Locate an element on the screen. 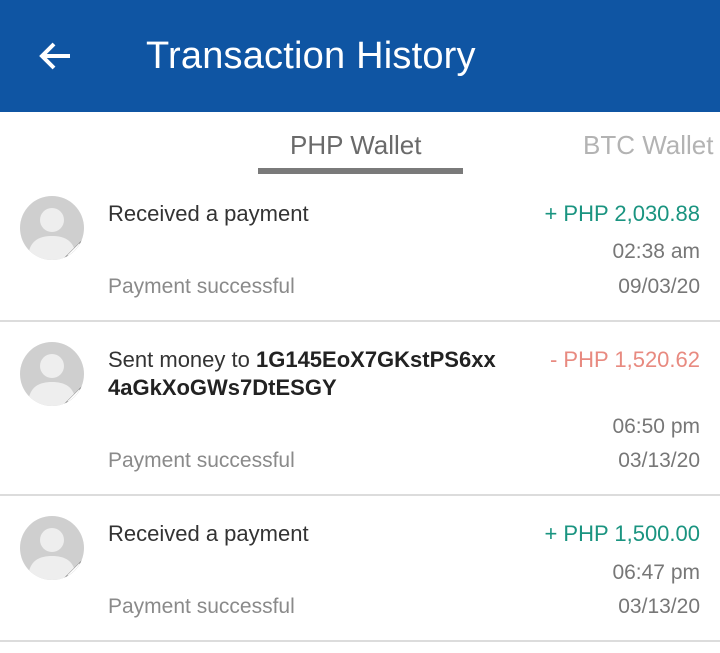 Image resolution: width=720 pixels, height=653 pixels. wallet-tabs: PHP Wallet BTC Wallet is located at coordinates (360, 143).